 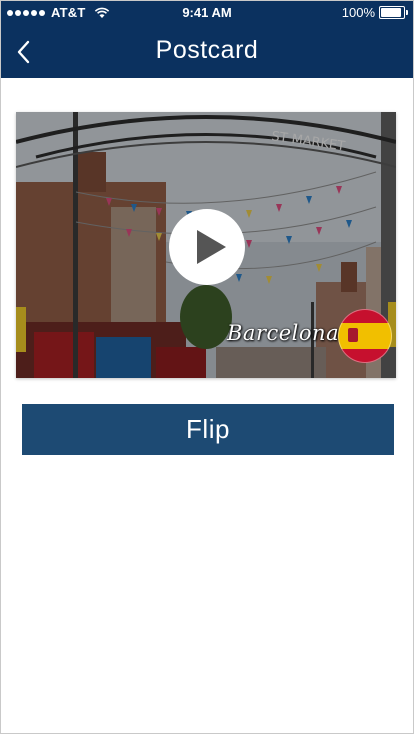 I want to click on battery-icon, so click(x=393, y=12).